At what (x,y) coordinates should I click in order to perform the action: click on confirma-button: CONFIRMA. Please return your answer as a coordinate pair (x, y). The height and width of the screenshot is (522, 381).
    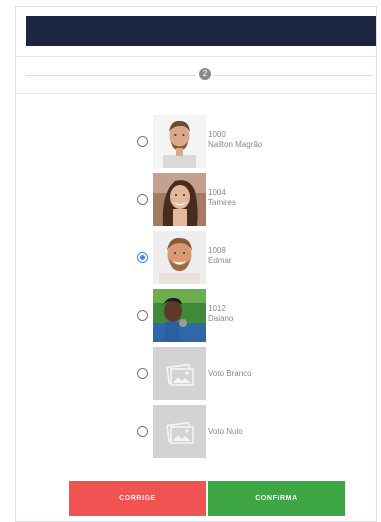
    Looking at the image, I should click on (276, 498).